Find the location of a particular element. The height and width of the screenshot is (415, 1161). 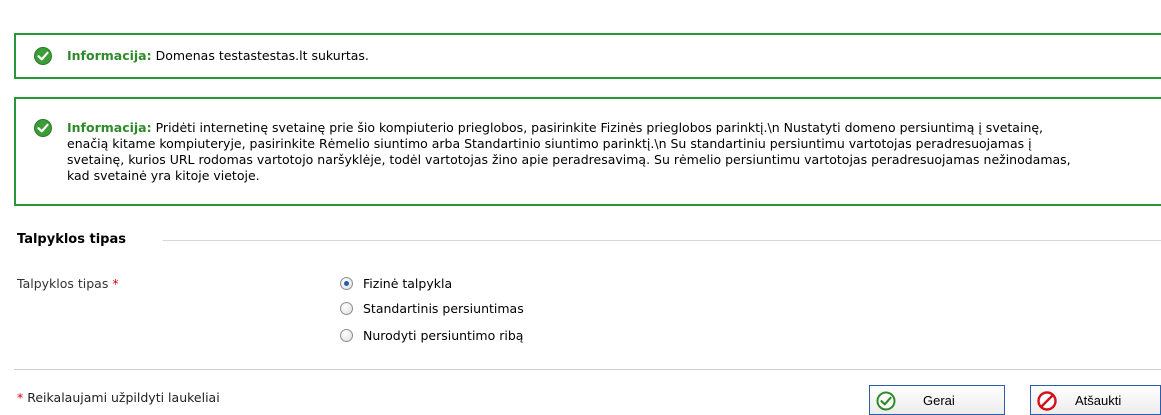

required-fields-note: * Reikalaujami užpildyti laukeliai is located at coordinates (118, 397).